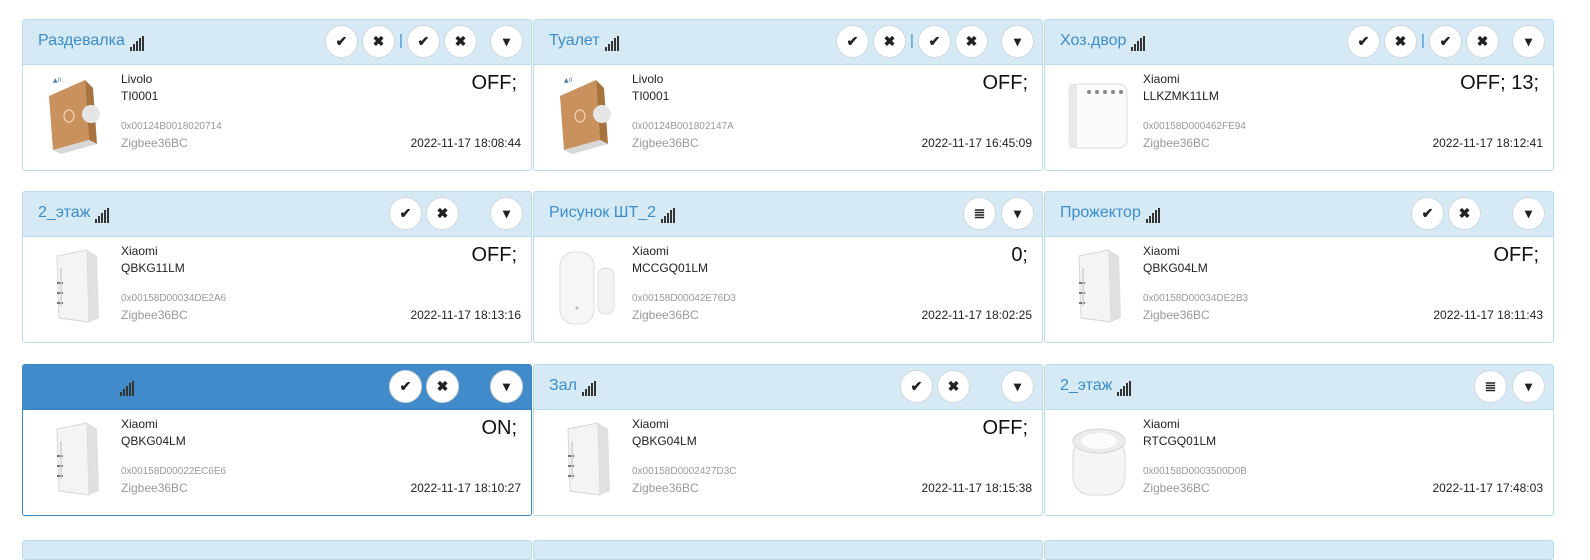 This screenshot has width=1590, height=560. What do you see at coordinates (1100, 212) in the screenshot?
I see `device-title-text: Прожектор` at bounding box center [1100, 212].